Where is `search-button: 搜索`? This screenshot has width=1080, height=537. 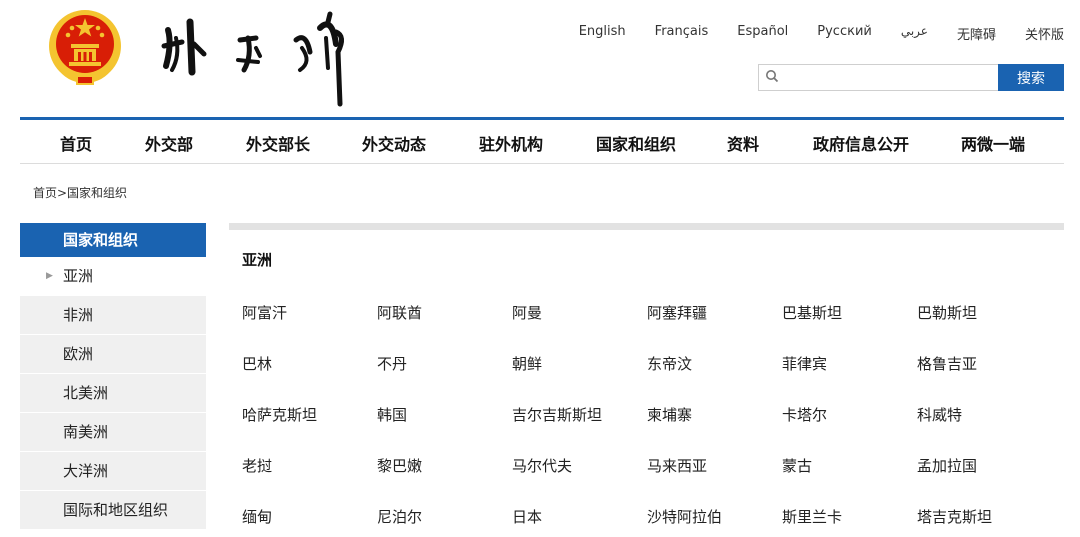 search-button: 搜索 is located at coordinates (1031, 77).